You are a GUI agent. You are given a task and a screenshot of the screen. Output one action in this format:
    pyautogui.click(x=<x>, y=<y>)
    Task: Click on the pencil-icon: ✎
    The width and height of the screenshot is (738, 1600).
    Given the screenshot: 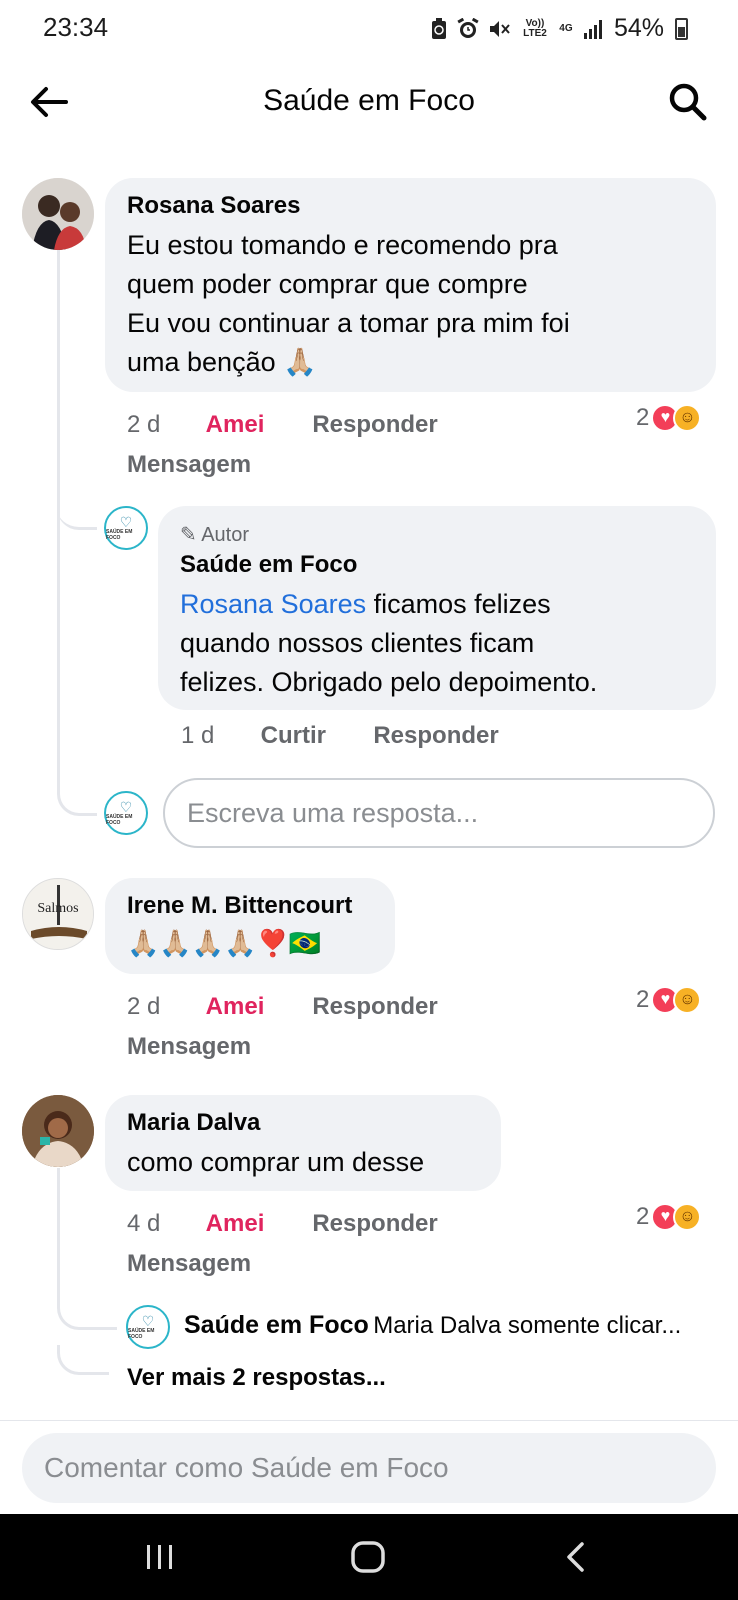 What is the action you would take?
    pyautogui.click(x=188, y=535)
    